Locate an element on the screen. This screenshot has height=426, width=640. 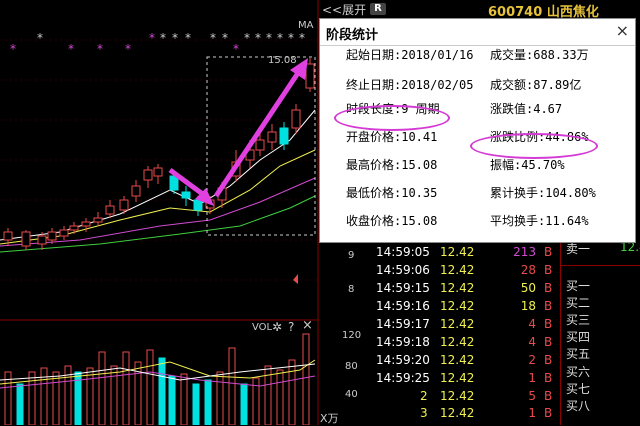
trade-time: 14:59:15 is located at coordinates (403, 288).